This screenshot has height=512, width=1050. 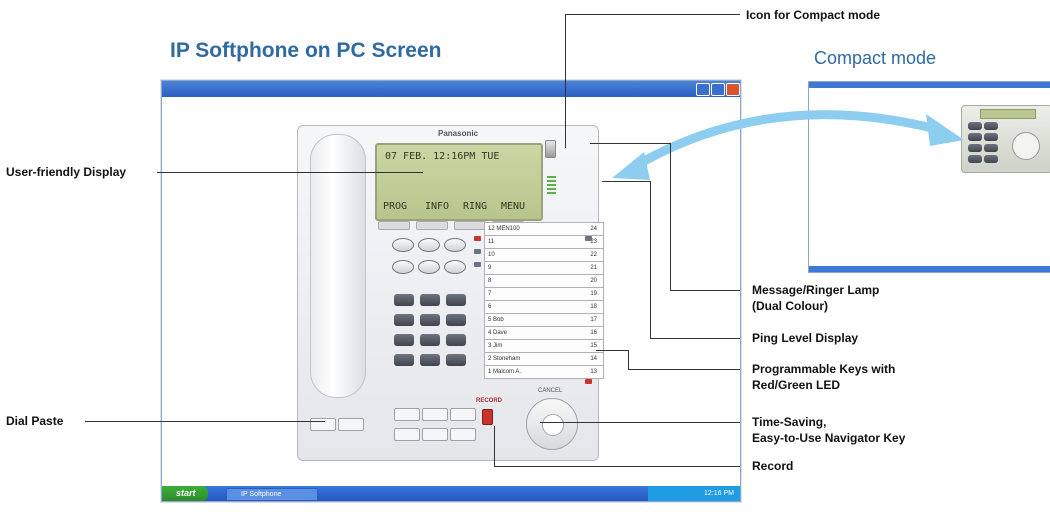 What do you see at coordinates (451, 493) in the screenshot?
I see `taskbar: start IP Softphone 12:16 PM` at bounding box center [451, 493].